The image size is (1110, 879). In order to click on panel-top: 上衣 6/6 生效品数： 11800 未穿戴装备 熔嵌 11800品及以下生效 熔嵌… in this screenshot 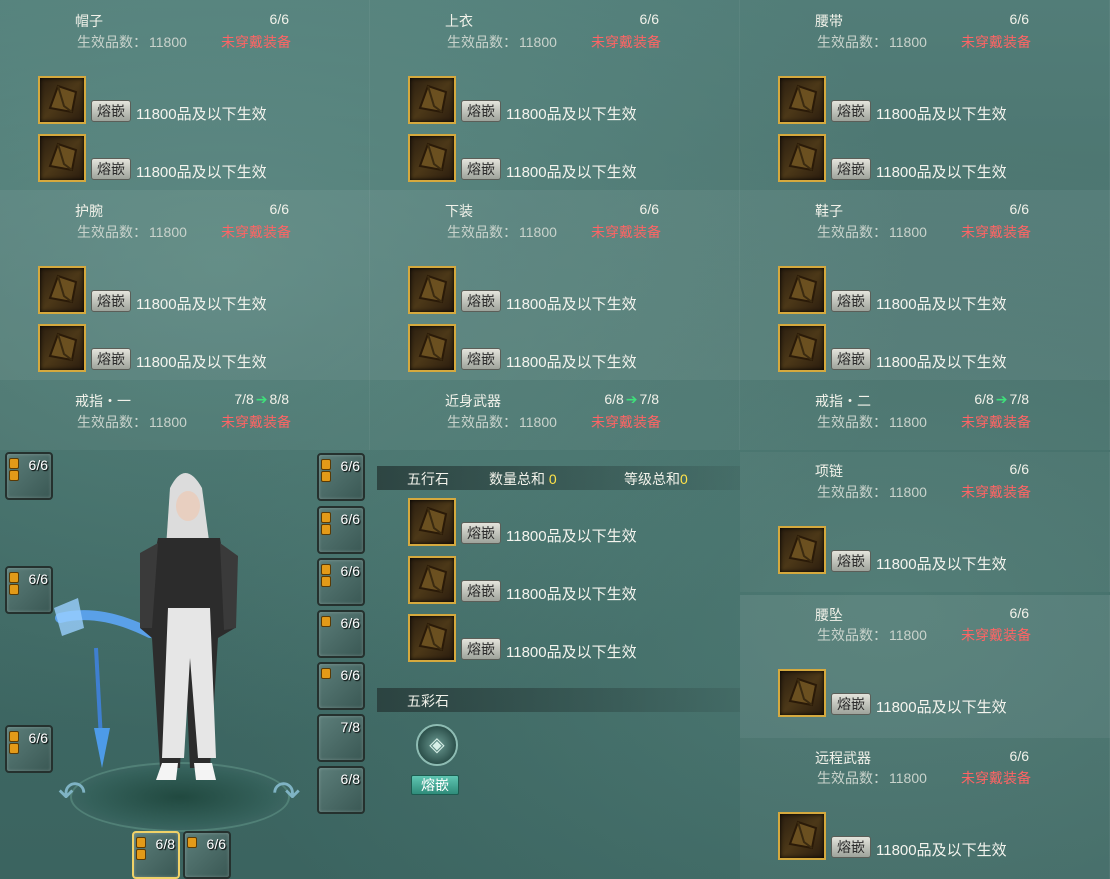, I will do `click(555, 95)`.